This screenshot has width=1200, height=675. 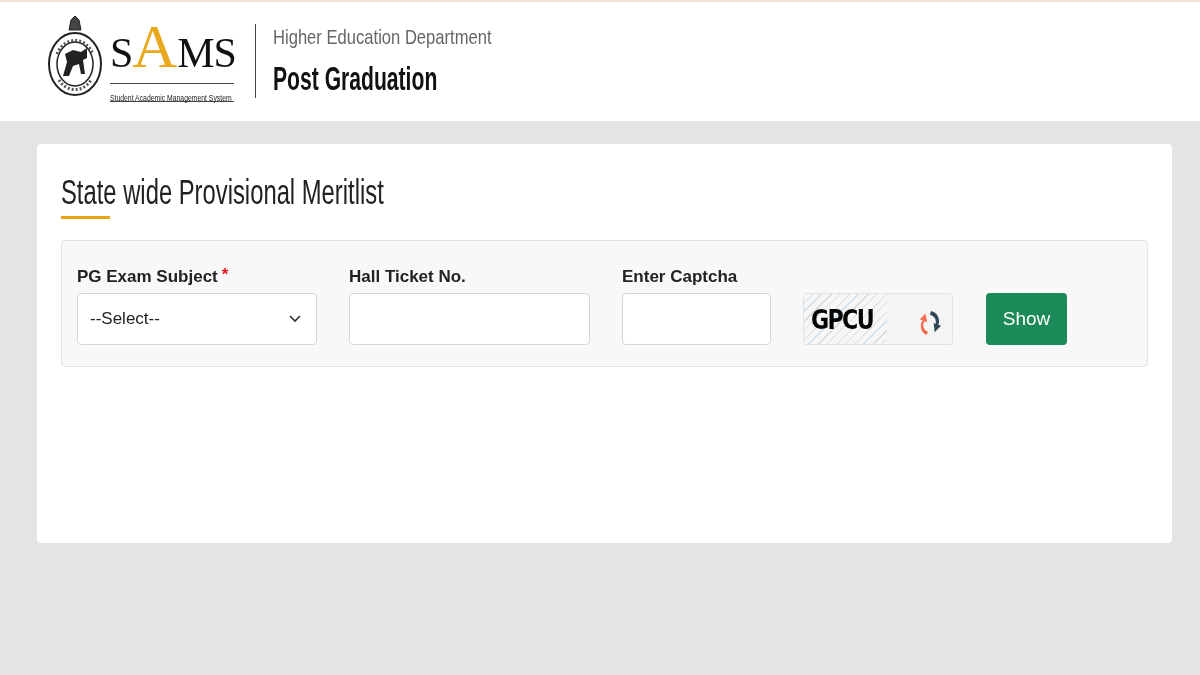 What do you see at coordinates (225, 275) in the screenshot?
I see `required-mark: *` at bounding box center [225, 275].